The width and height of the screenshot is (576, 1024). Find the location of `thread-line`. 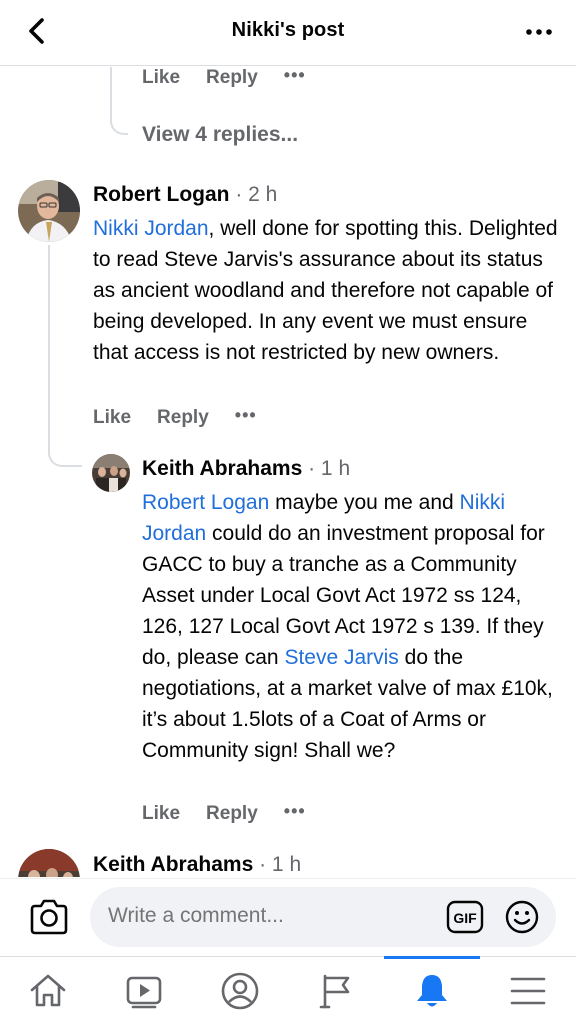

thread-line is located at coordinates (49, 345).